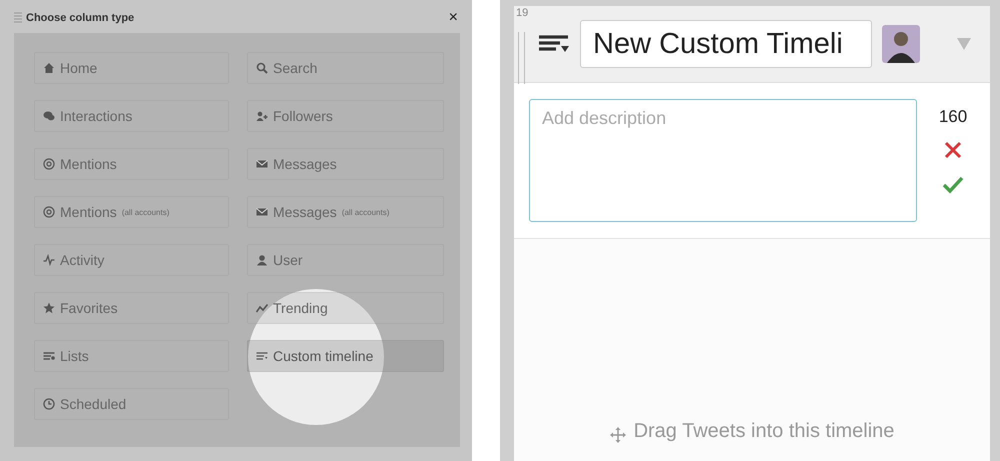 This screenshot has height=461, width=1000. What do you see at coordinates (345, 356) in the screenshot?
I see `column-type-option: Custom timeline` at bounding box center [345, 356].